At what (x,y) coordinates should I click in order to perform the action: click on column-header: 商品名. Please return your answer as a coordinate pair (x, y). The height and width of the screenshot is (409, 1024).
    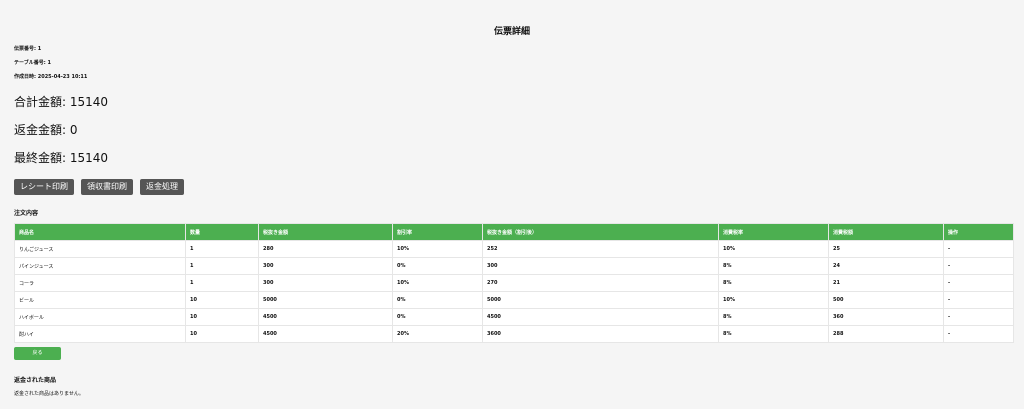
    Looking at the image, I should click on (100, 232).